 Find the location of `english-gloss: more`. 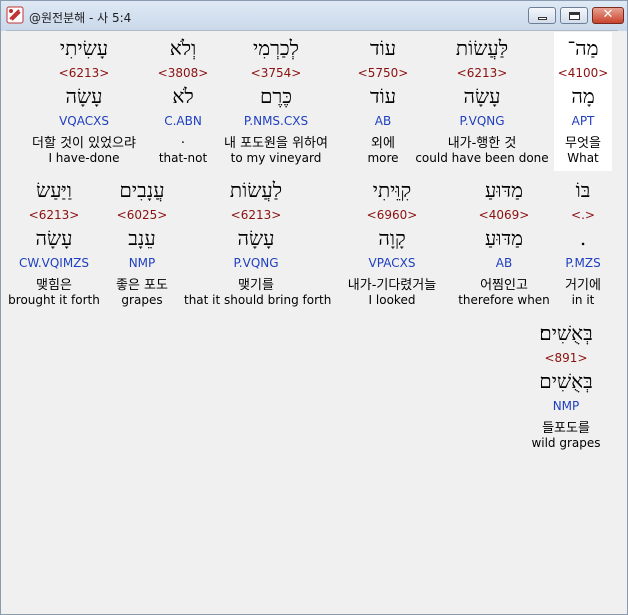

english-gloss: more is located at coordinates (383, 158).